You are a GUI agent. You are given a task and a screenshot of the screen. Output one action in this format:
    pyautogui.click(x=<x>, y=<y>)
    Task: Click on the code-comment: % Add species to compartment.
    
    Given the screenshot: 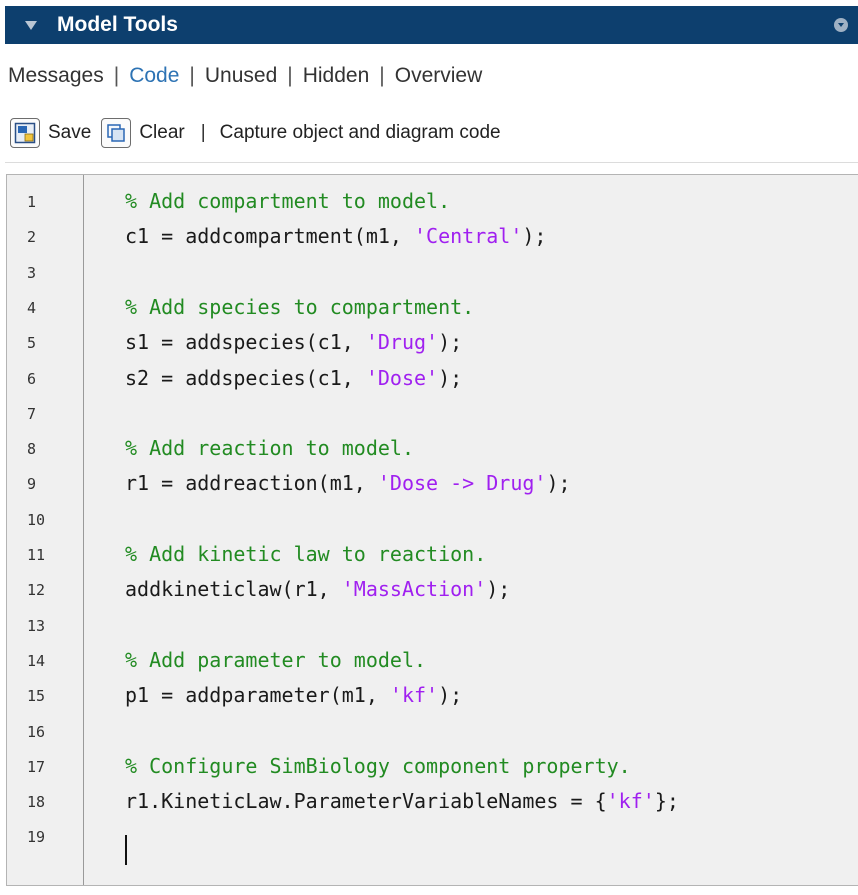 What is the action you would take?
    pyautogui.click(x=300, y=306)
    